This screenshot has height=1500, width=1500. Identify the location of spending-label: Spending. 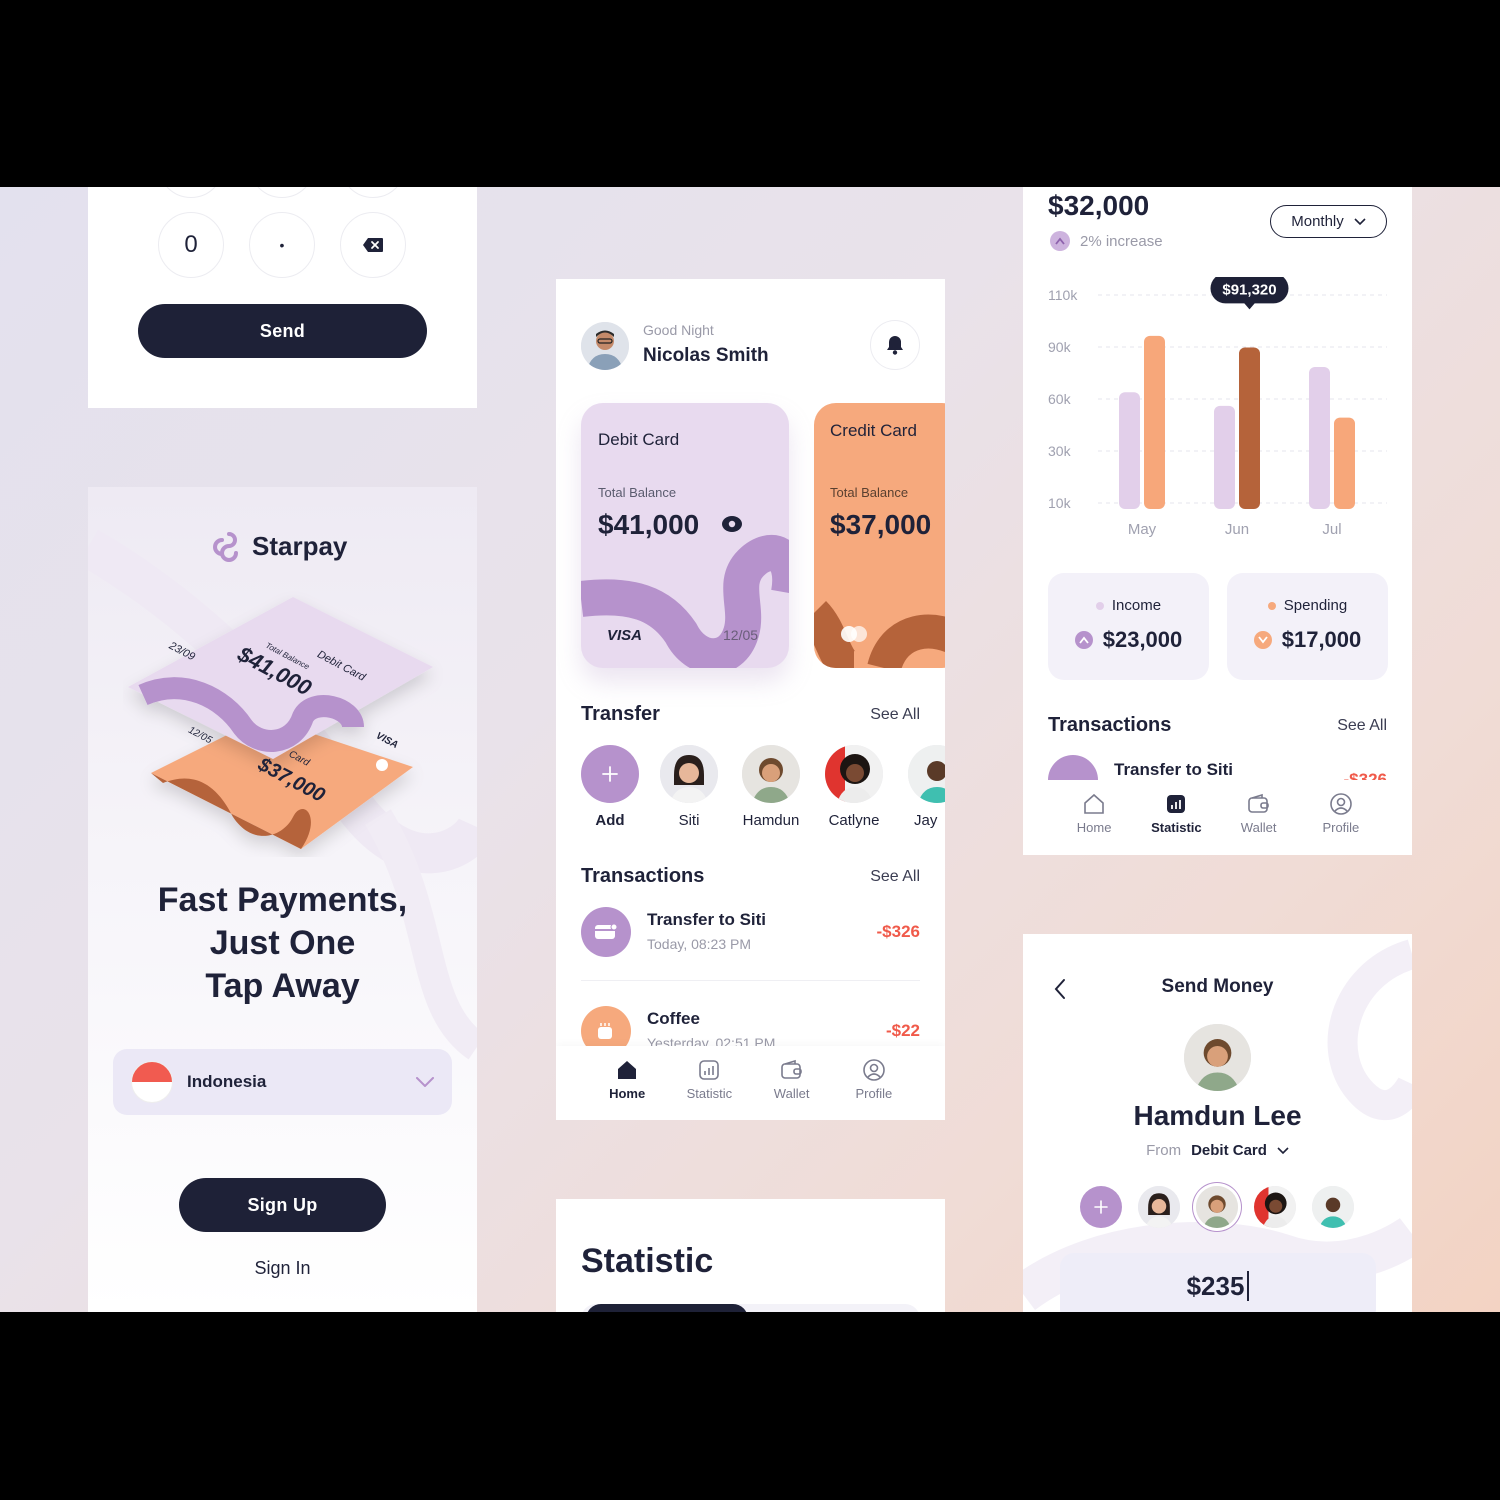
(1315, 605).